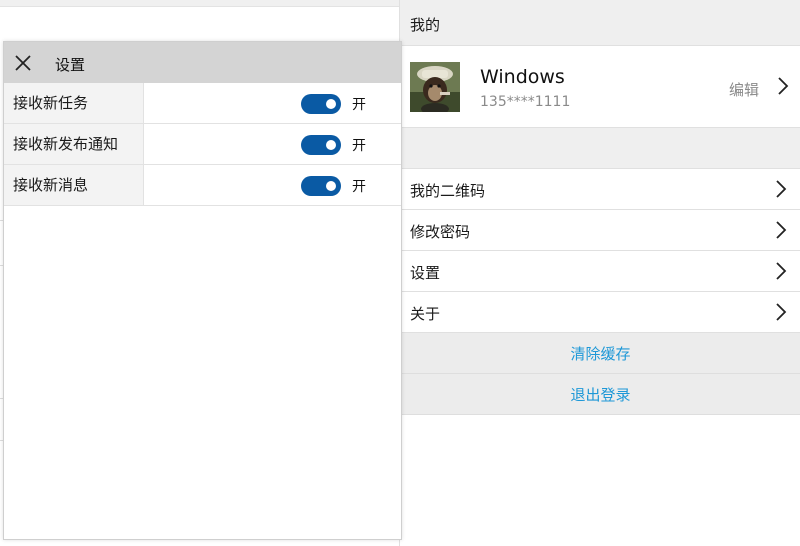  I want to click on menu-item-about: 关于, so click(600, 312).